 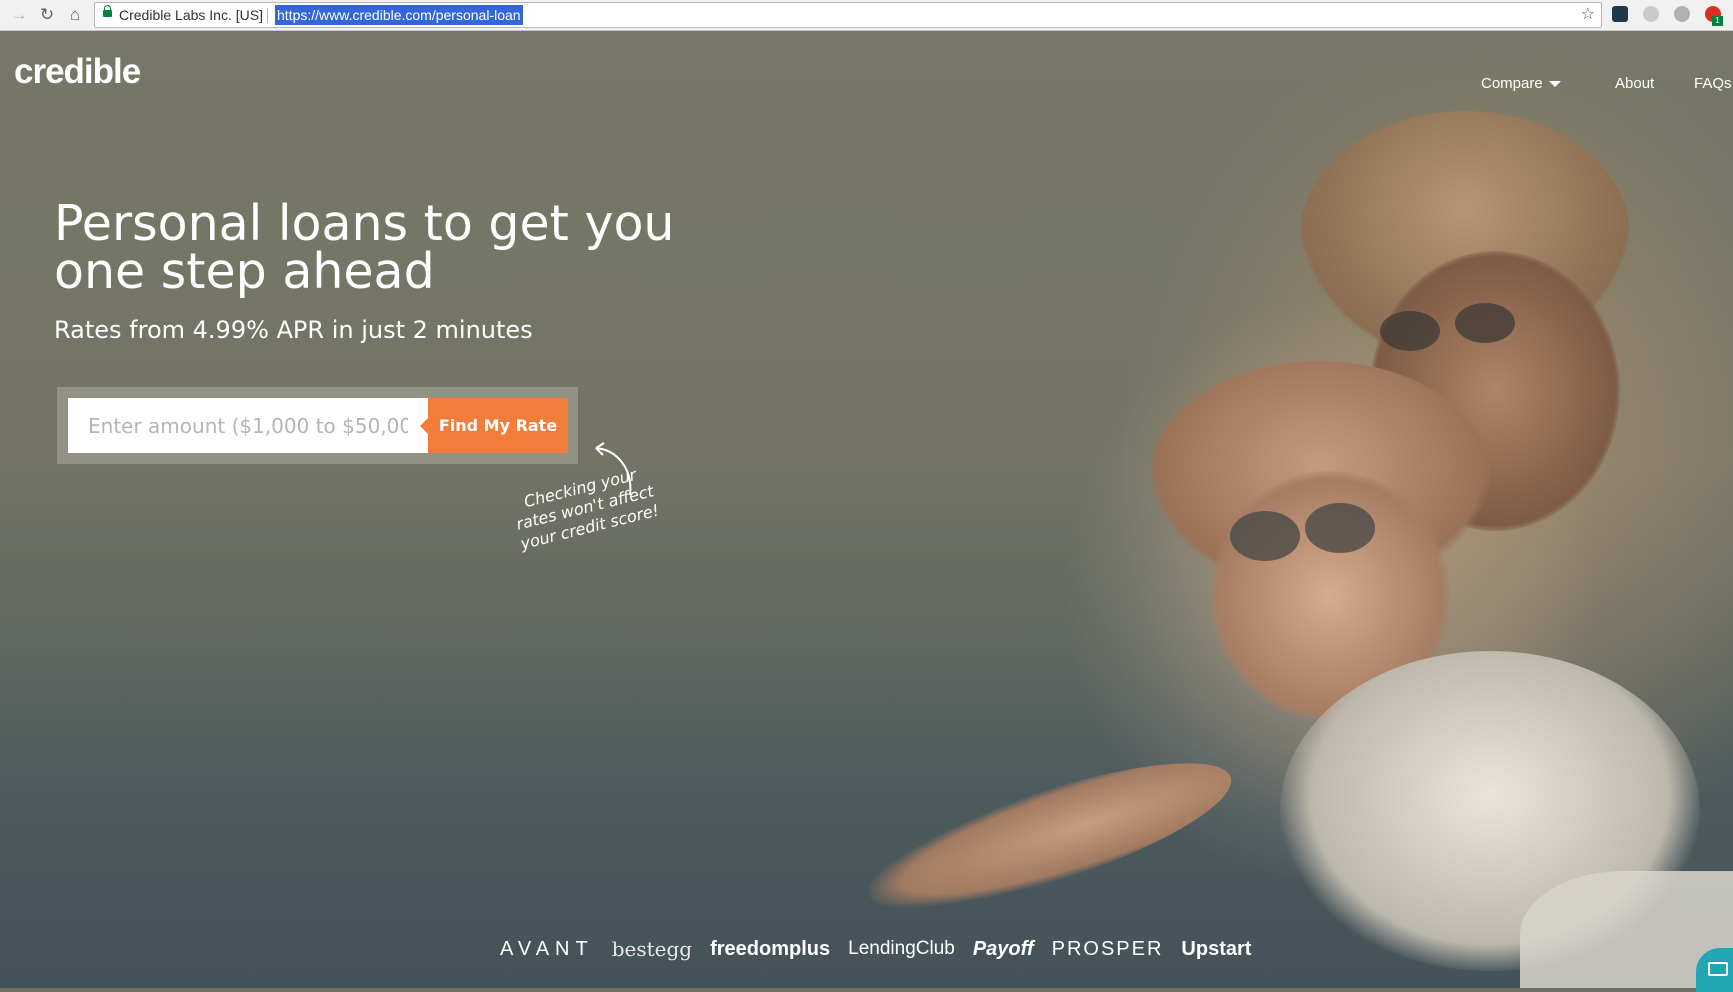 I want to click on credible-logo: credible, so click(x=77, y=72).